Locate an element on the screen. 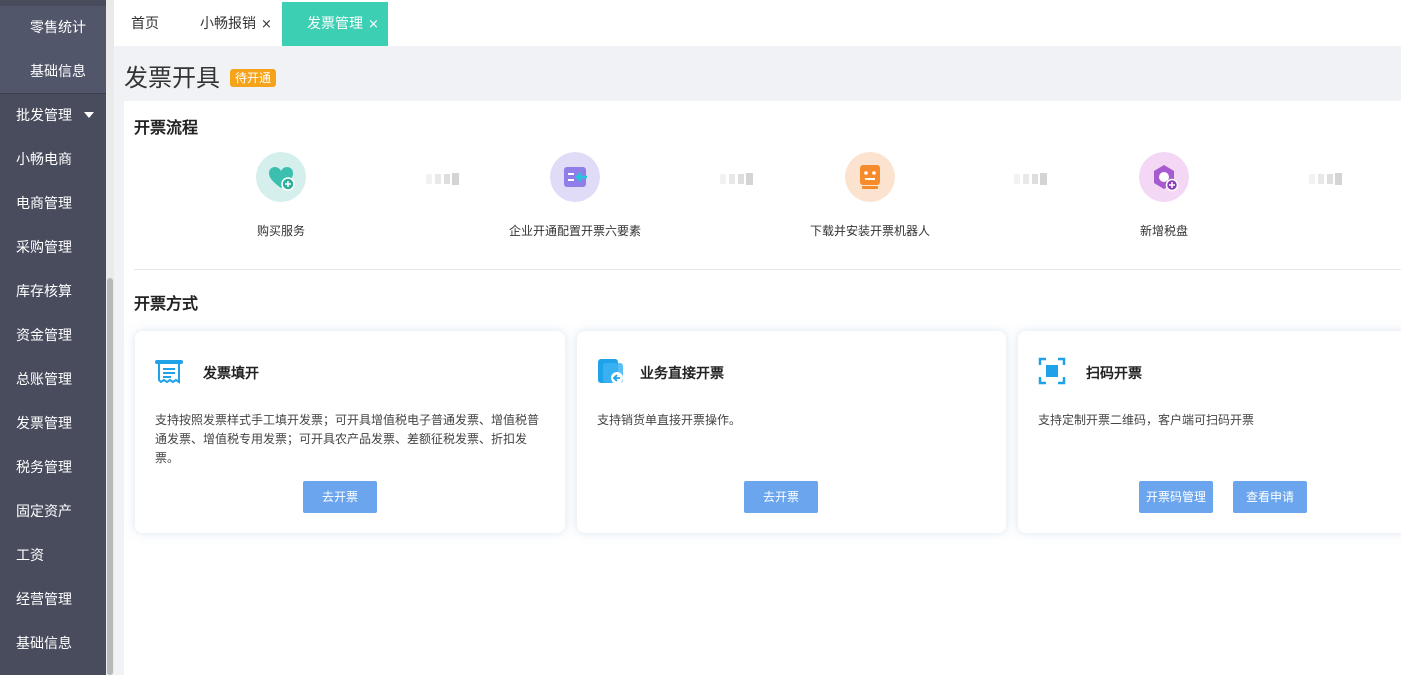 The height and width of the screenshot is (675, 1401). business-doc-icon is located at coordinates (610, 371).